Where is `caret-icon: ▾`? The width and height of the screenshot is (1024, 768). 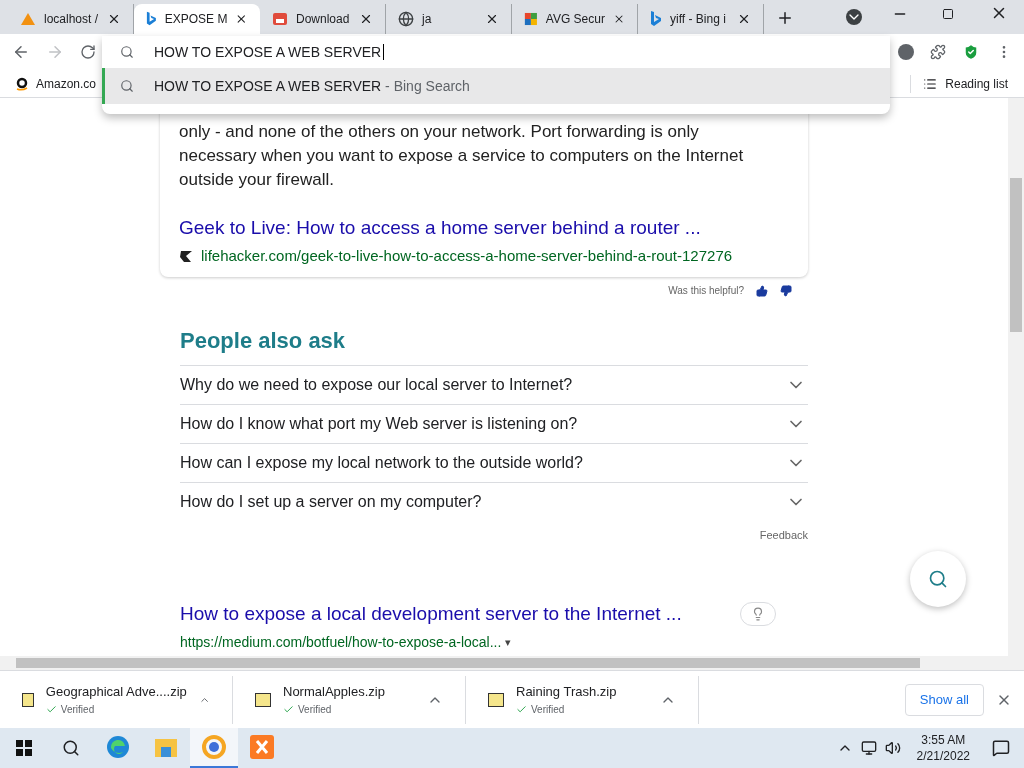 caret-icon: ▾ is located at coordinates (508, 642).